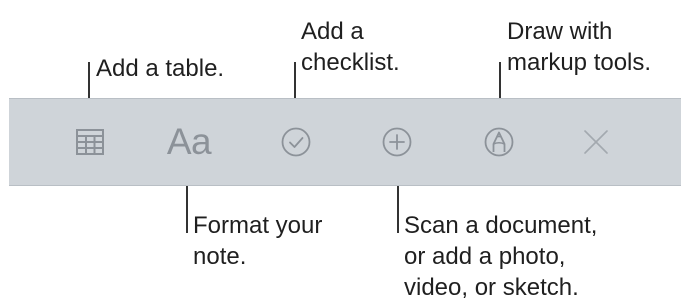 Image resolution: width=690 pixels, height=306 pixels. I want to click on format-icon: Aa, so click(189, 141).